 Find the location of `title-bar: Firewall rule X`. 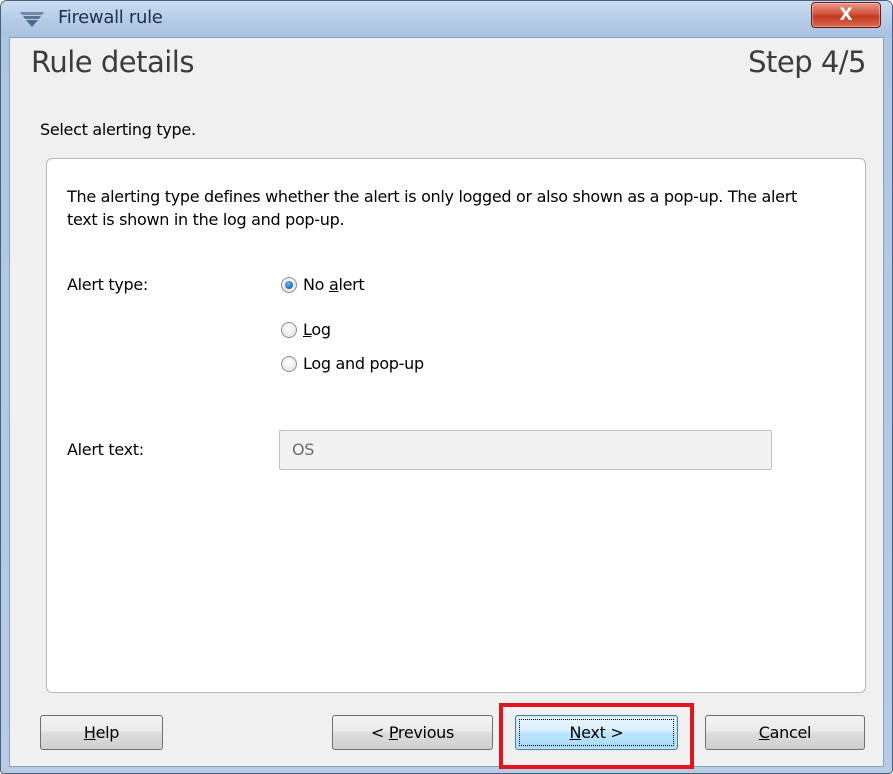

title-bar: Firewall rule X is located at coordinates (446, 19).